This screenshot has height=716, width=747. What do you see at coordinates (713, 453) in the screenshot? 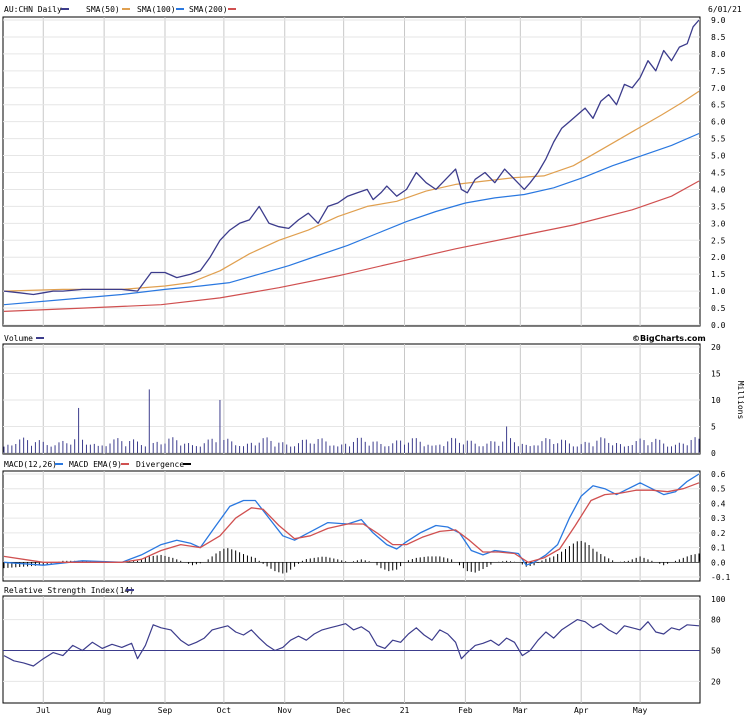
I see `volume-y-tick-0: 0` at bounding box center [713, 453].